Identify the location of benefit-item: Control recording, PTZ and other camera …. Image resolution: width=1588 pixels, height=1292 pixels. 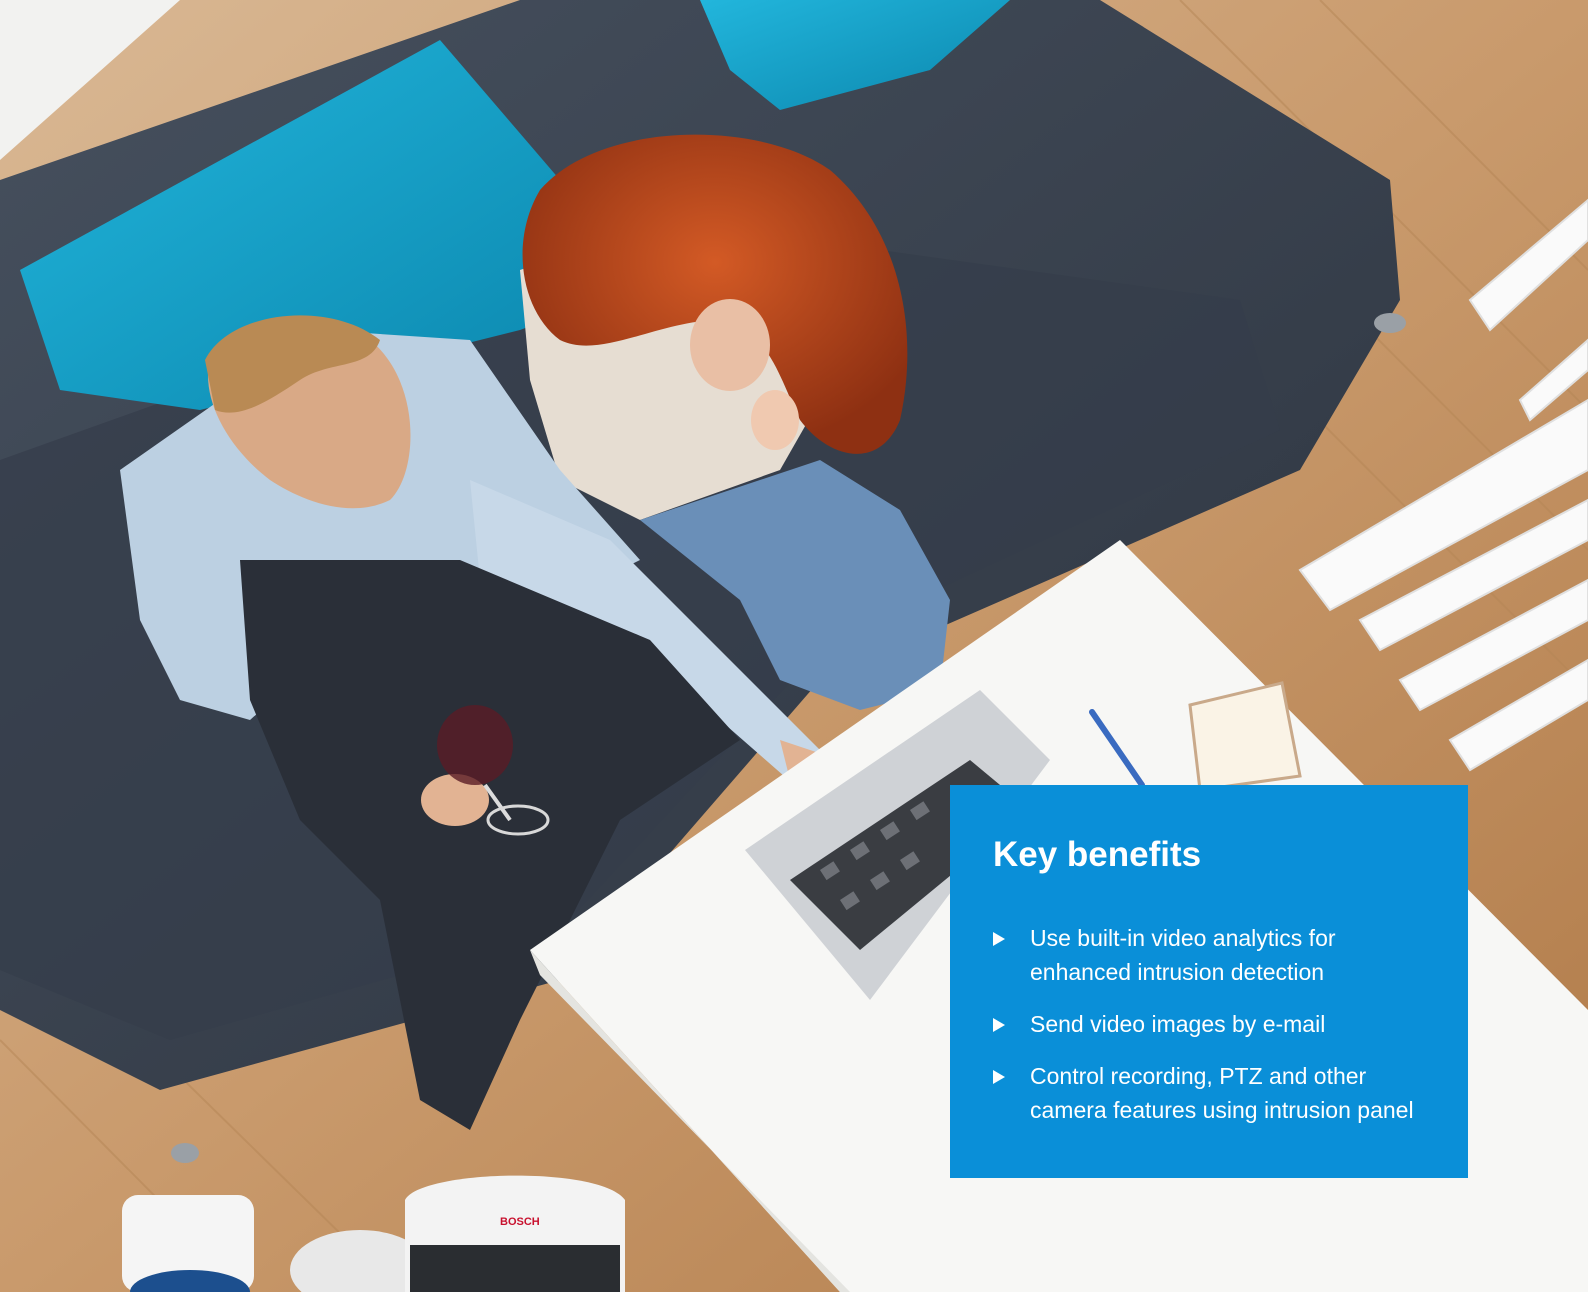
(1215, 1093).